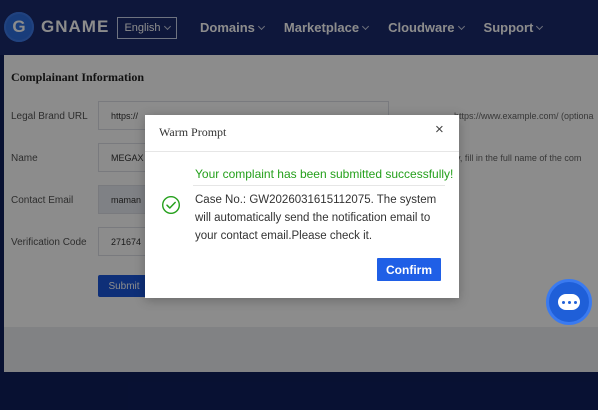 The width and height of the screenshot is (598, 410). Describe the element at coordinates (302, 151) in the screenshot. I see `dialog-divider` at that location.